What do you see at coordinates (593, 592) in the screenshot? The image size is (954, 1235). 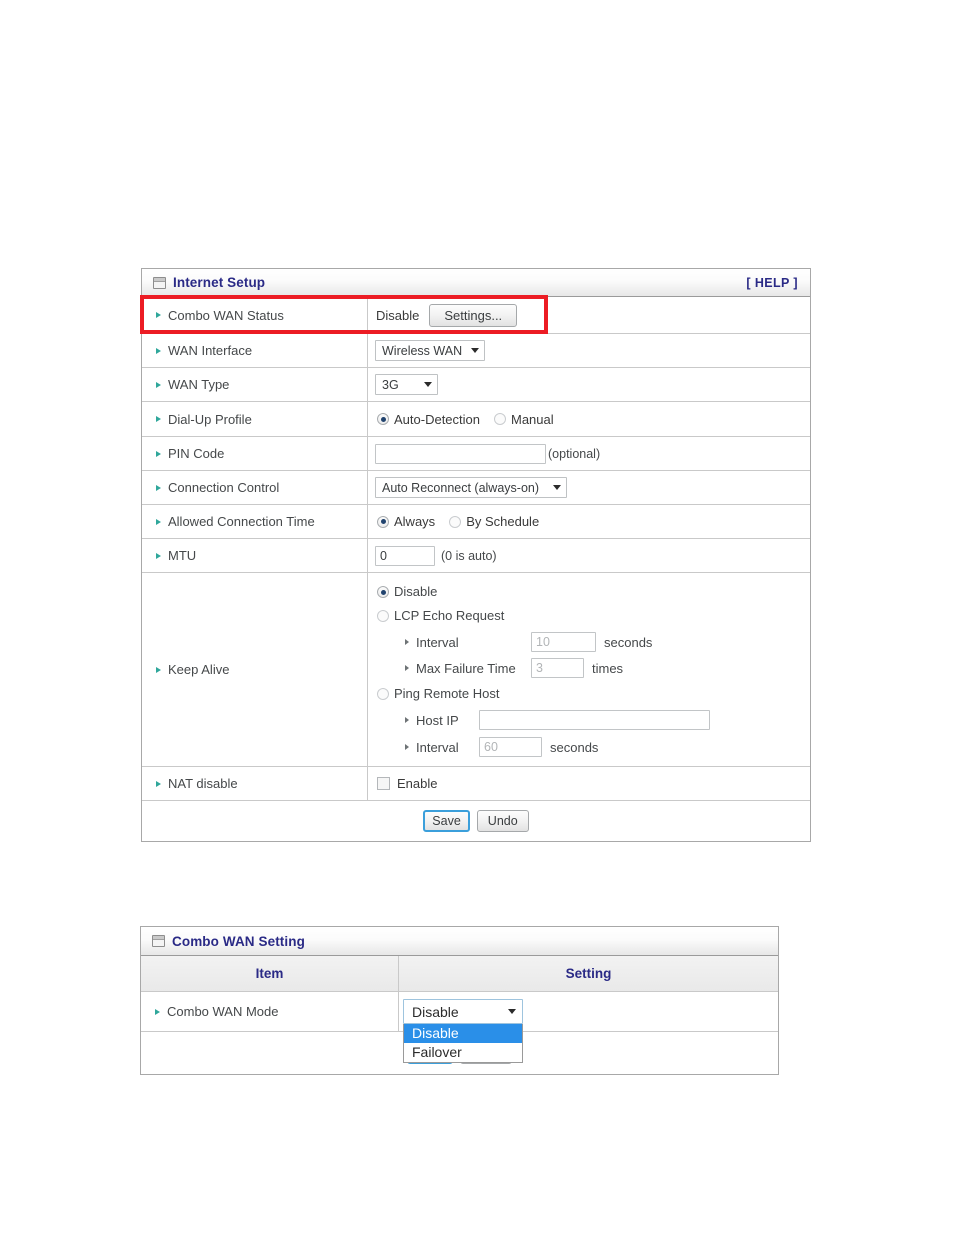 I see `keep-alive-disable-row: Disable` at bounding box center [593, 592].